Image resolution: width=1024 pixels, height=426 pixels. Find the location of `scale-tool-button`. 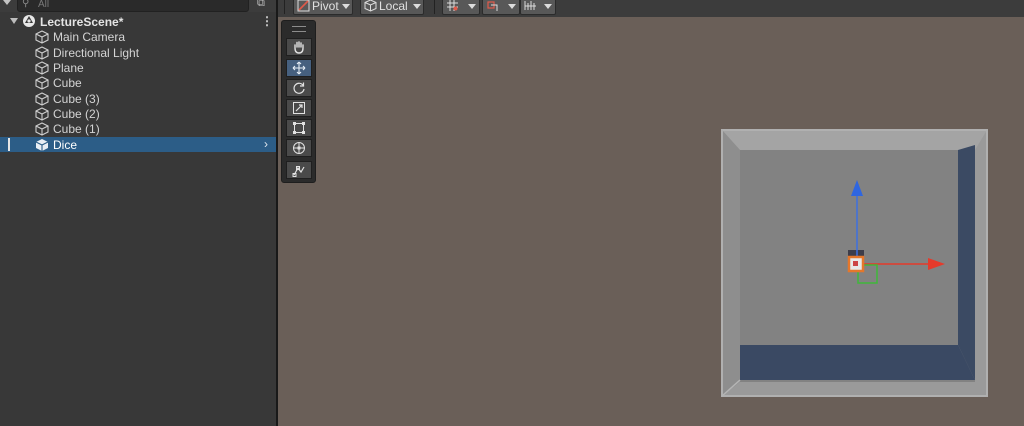

scale-tool-button is located at coordinates (299, 108).